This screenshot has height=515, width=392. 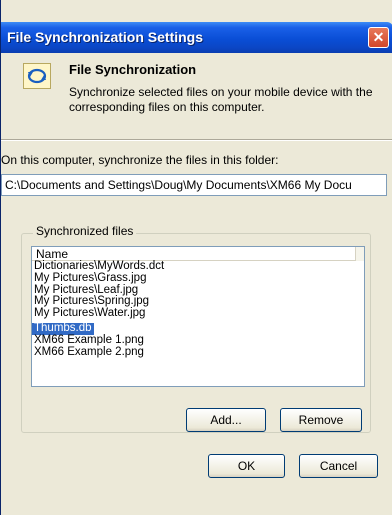 I want to click on column-header-name: Name, so click(x=198, y=254).